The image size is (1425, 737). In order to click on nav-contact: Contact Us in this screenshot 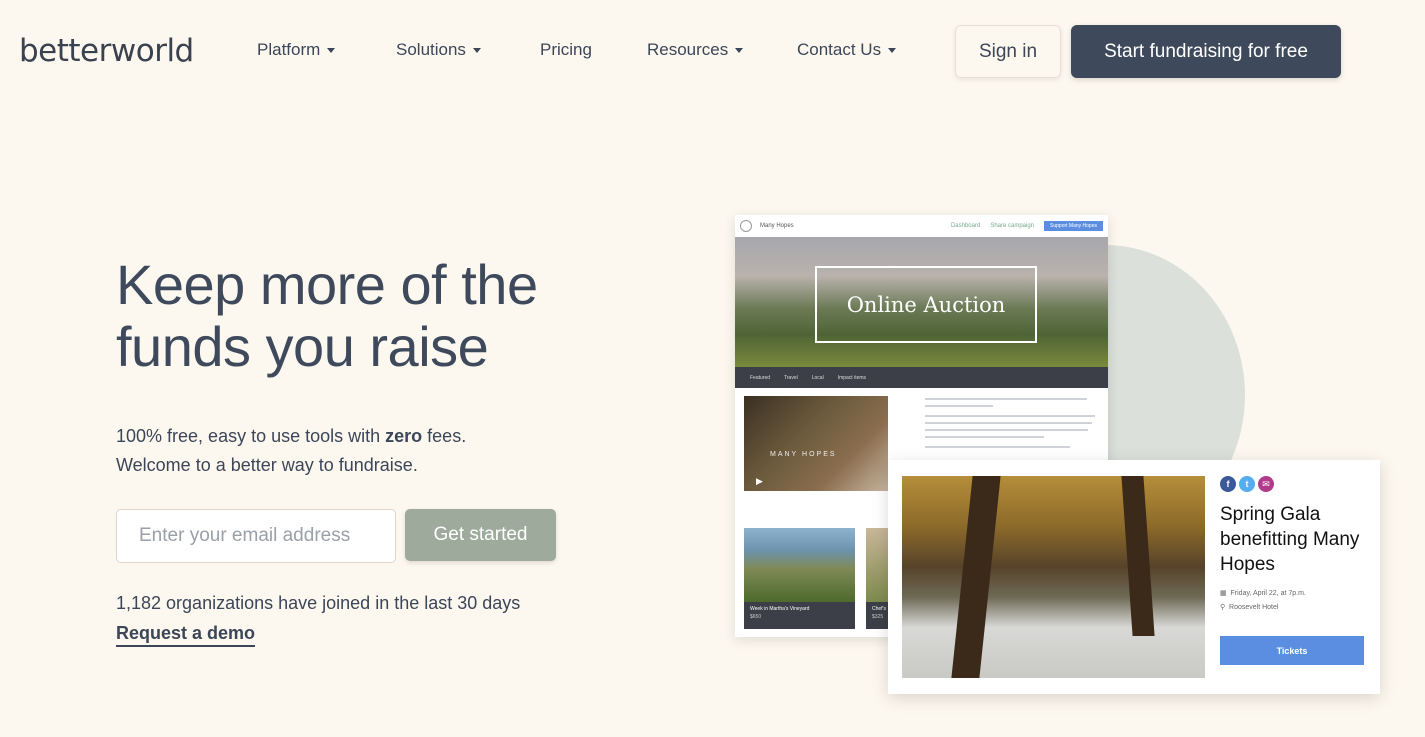, I will do `click(847, 50)`.